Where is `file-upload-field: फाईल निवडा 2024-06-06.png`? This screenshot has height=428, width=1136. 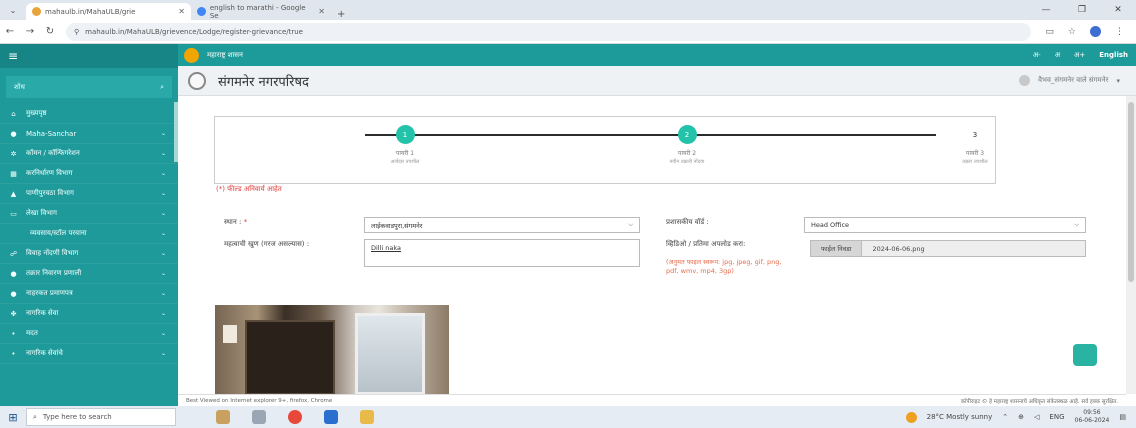 file-upload-field: फाईल निवडा 2024-06-06.png is located at coordinates (948, 248).